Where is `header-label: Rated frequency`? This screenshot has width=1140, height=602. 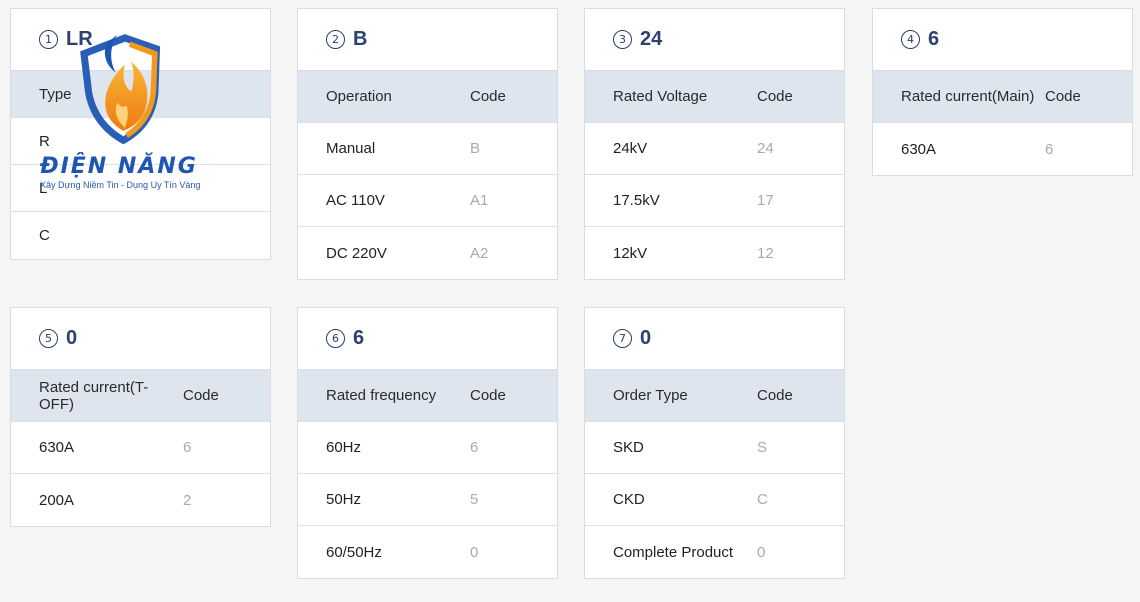
header-label: Rated frequency is located at coordinates (381, 395).